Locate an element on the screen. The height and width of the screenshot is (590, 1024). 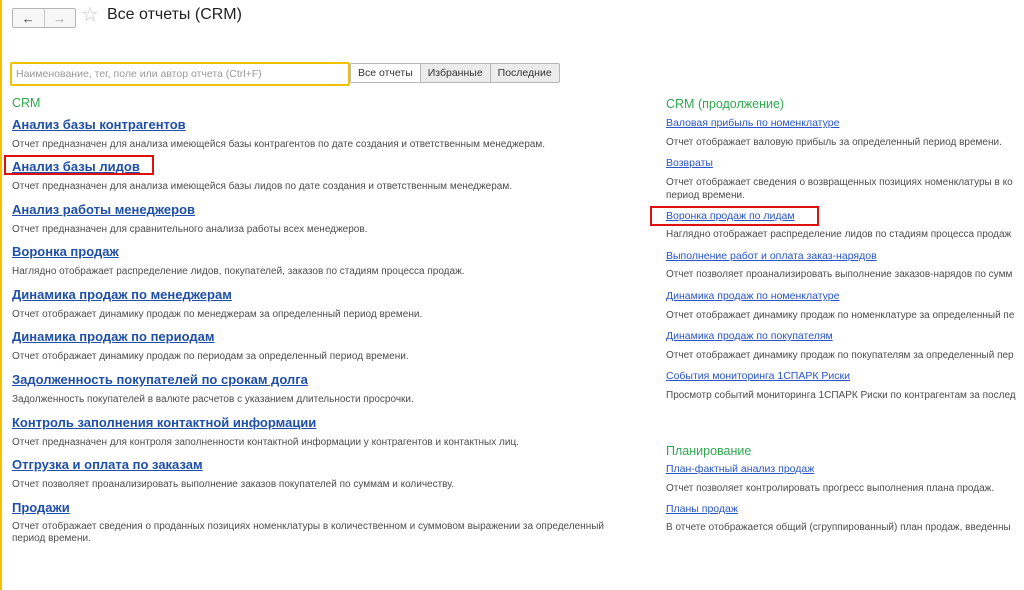
section-title-crm: CRM is located at coordinates (26, 103).